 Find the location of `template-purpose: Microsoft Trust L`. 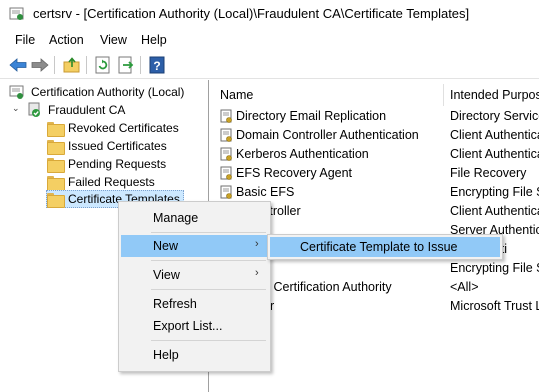

template-purpose: Microsoft Trust L is located at coordinates (494, 306).